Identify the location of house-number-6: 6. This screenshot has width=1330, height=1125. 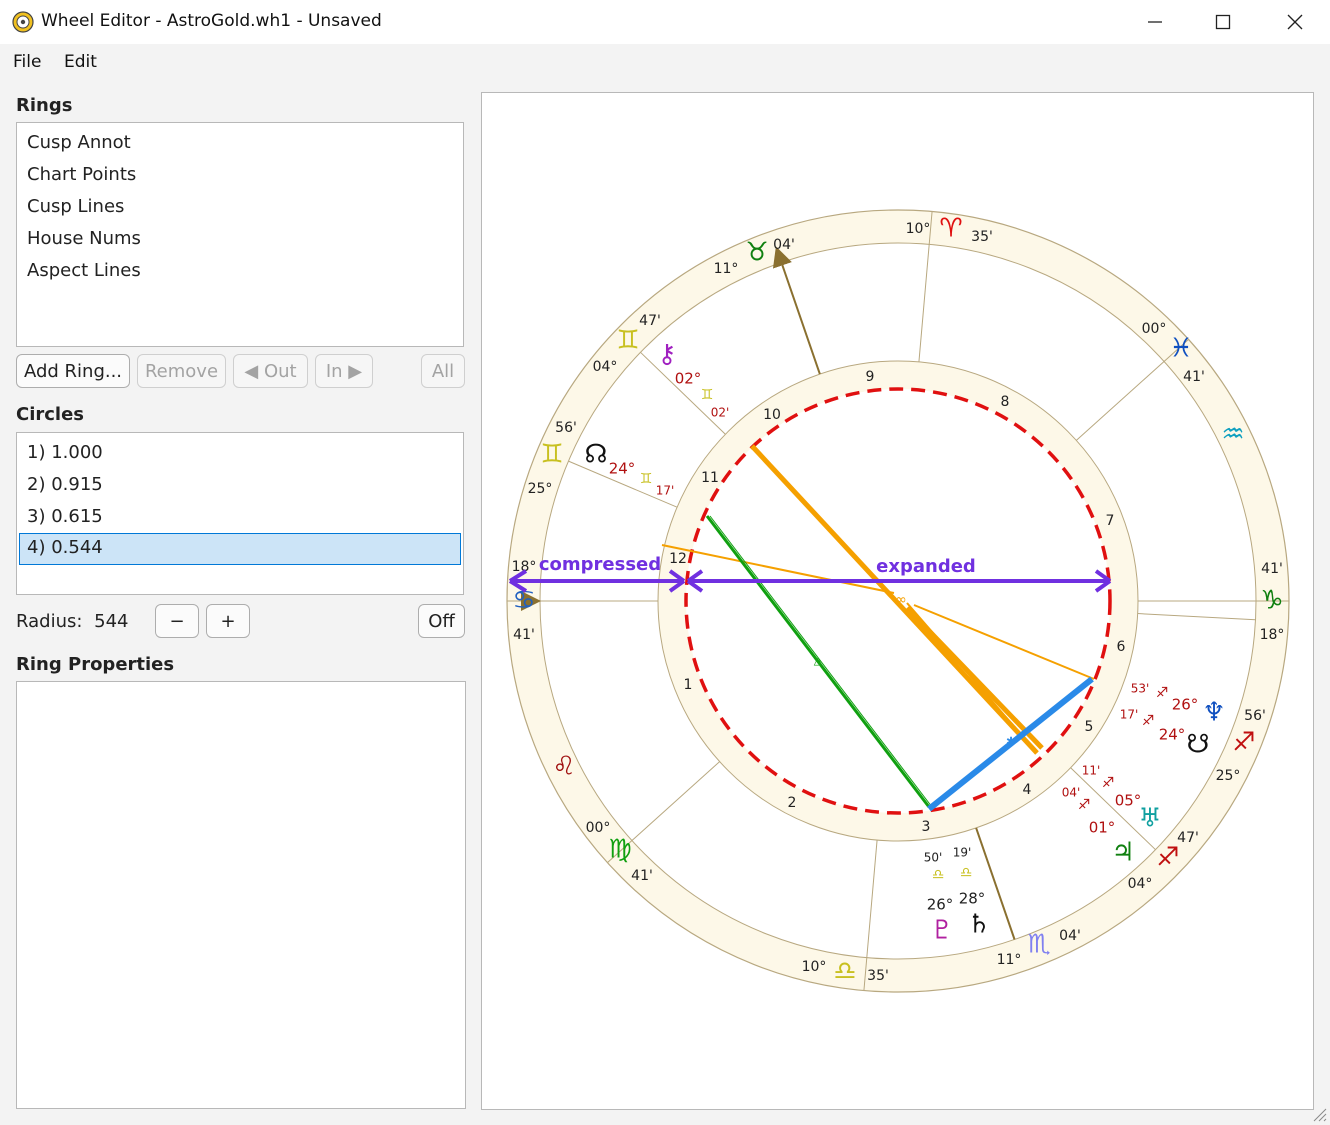
(1121, 647).